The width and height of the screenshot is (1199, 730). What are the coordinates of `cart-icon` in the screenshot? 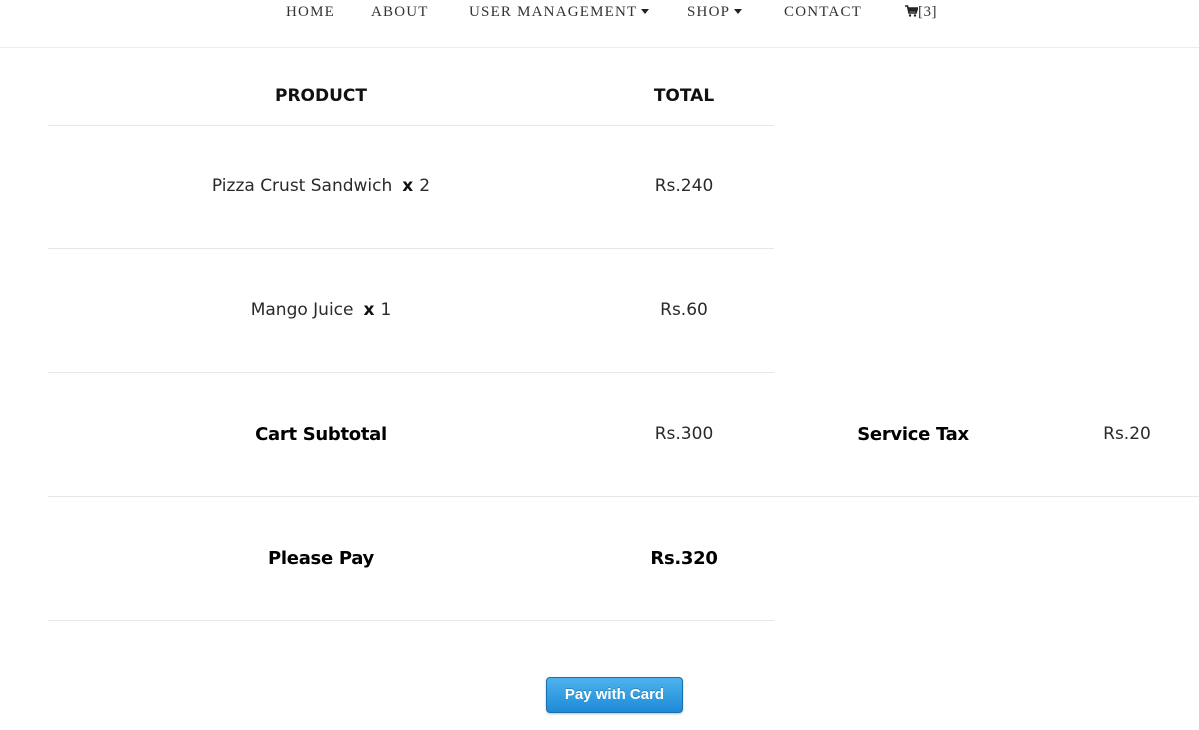 It's located at (912, 13).